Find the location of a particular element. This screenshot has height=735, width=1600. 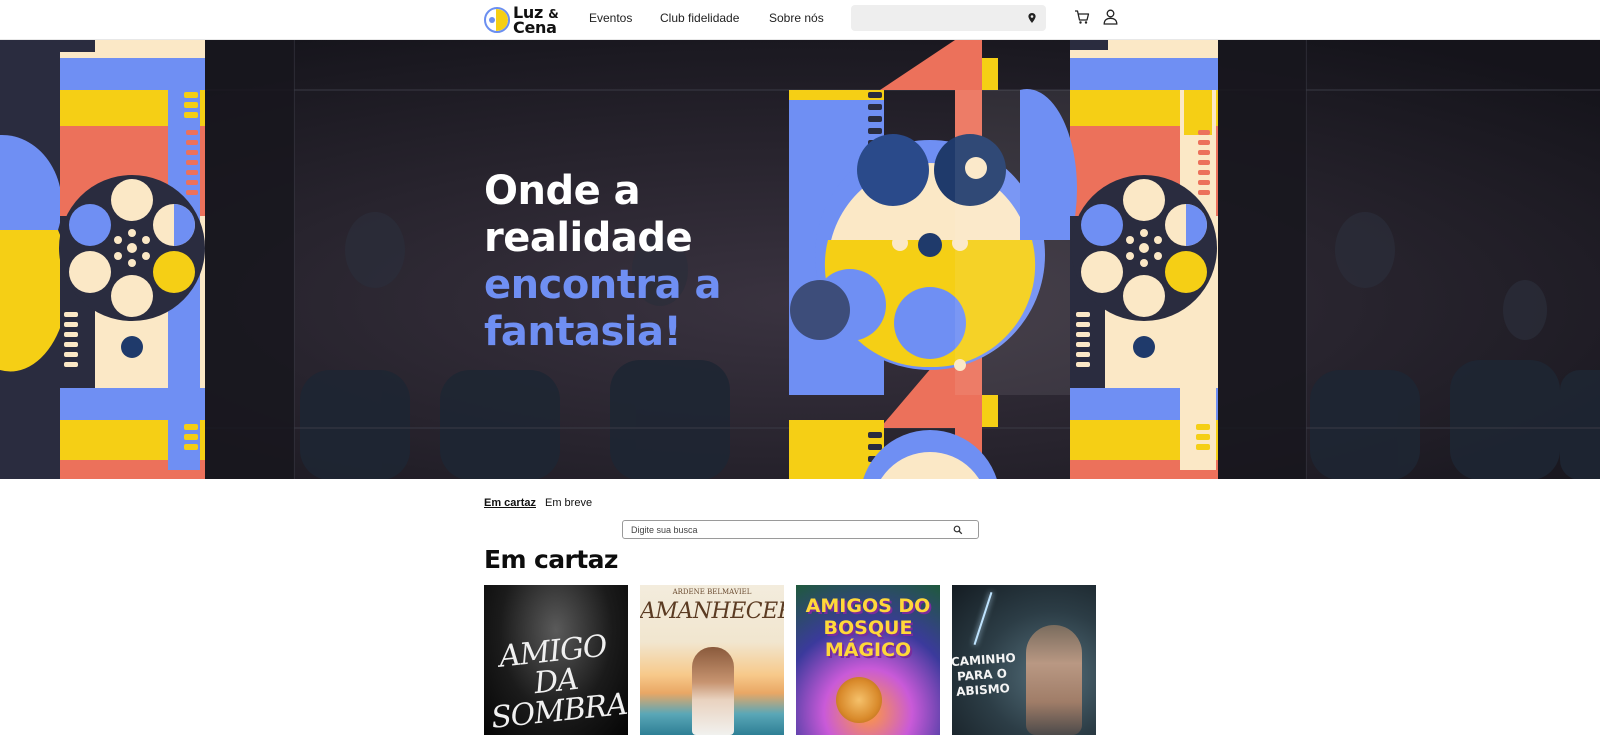

nav-item-club-fidelidade: Club fidelidade is located at coordinates (699, 18).